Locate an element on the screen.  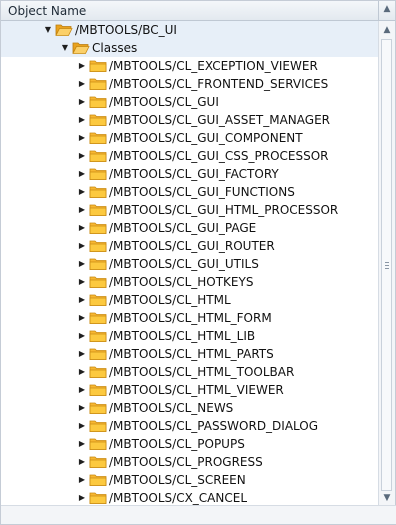
scrollbar-header-corner: ▲ is located at coordinates (386, 11).